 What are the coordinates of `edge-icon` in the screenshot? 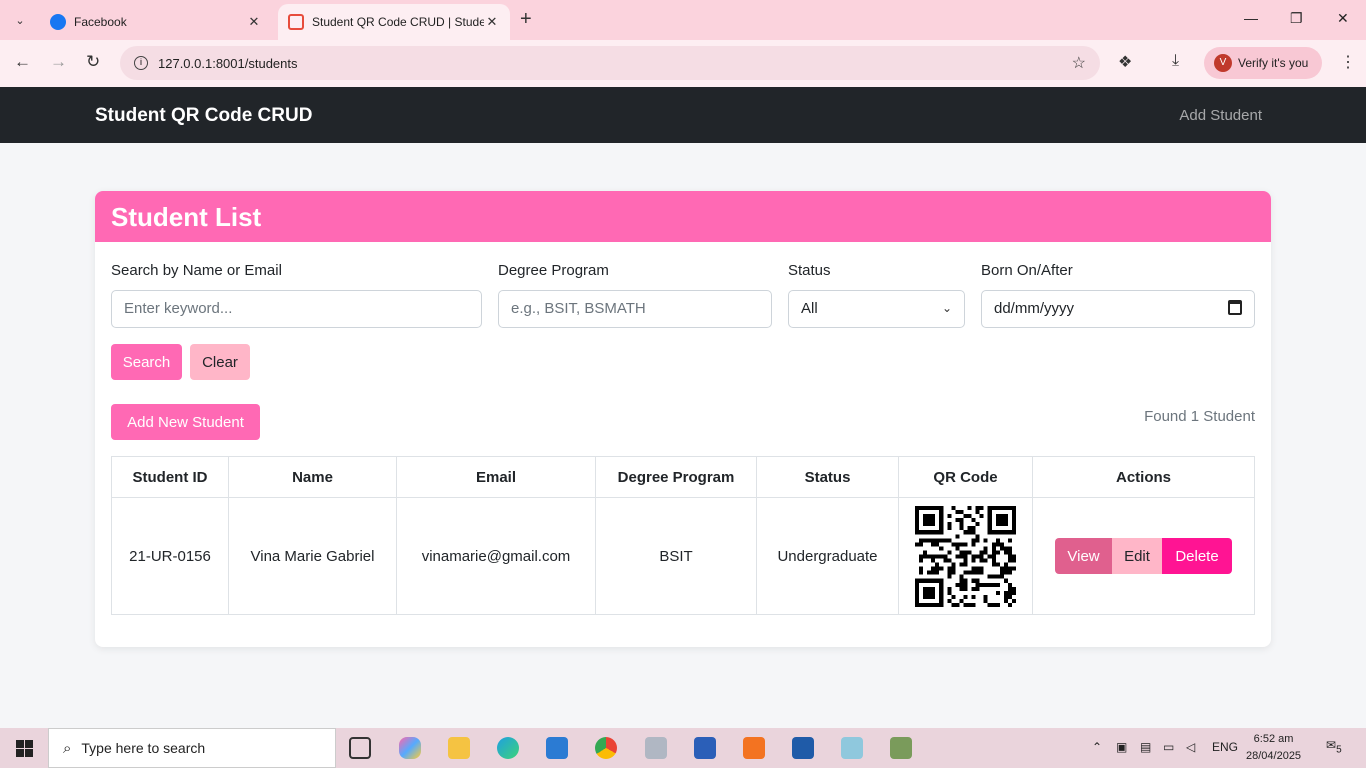 It's located at (508, 748).